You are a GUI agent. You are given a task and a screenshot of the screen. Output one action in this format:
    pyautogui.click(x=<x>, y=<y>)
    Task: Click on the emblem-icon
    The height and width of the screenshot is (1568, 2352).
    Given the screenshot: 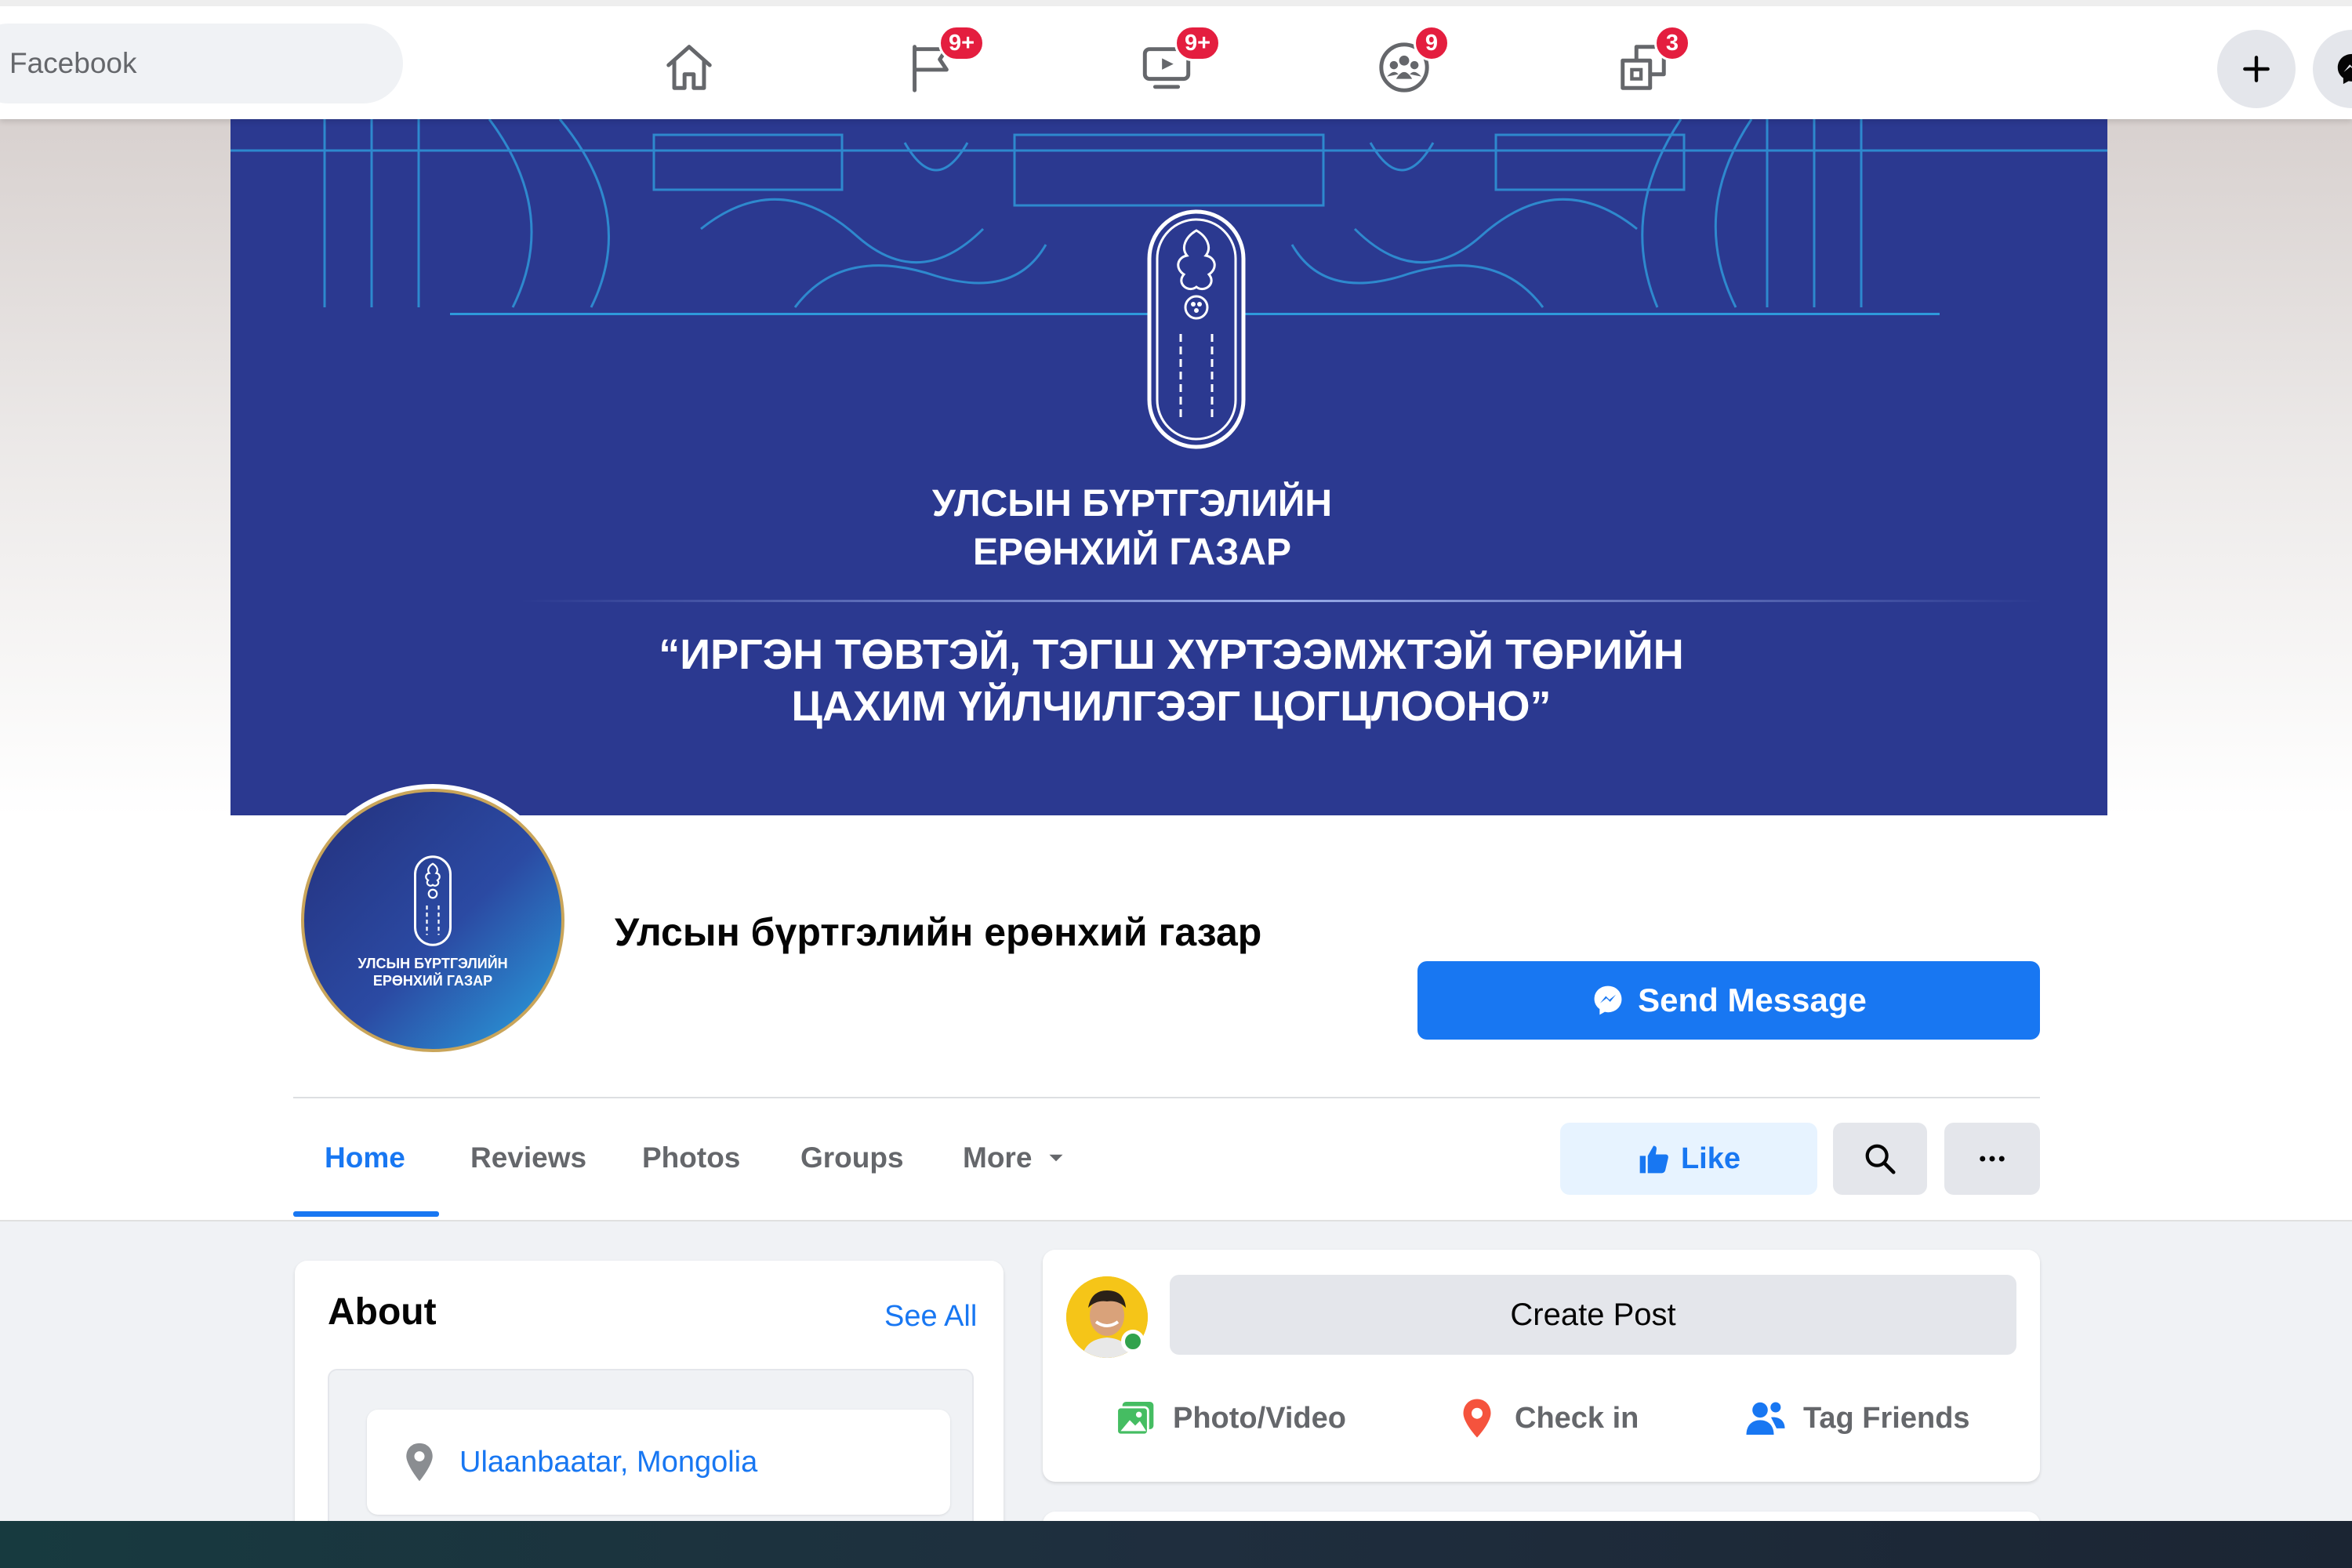 What is the action you would take?
    pyautogui.click(x=1196, y=329)
    